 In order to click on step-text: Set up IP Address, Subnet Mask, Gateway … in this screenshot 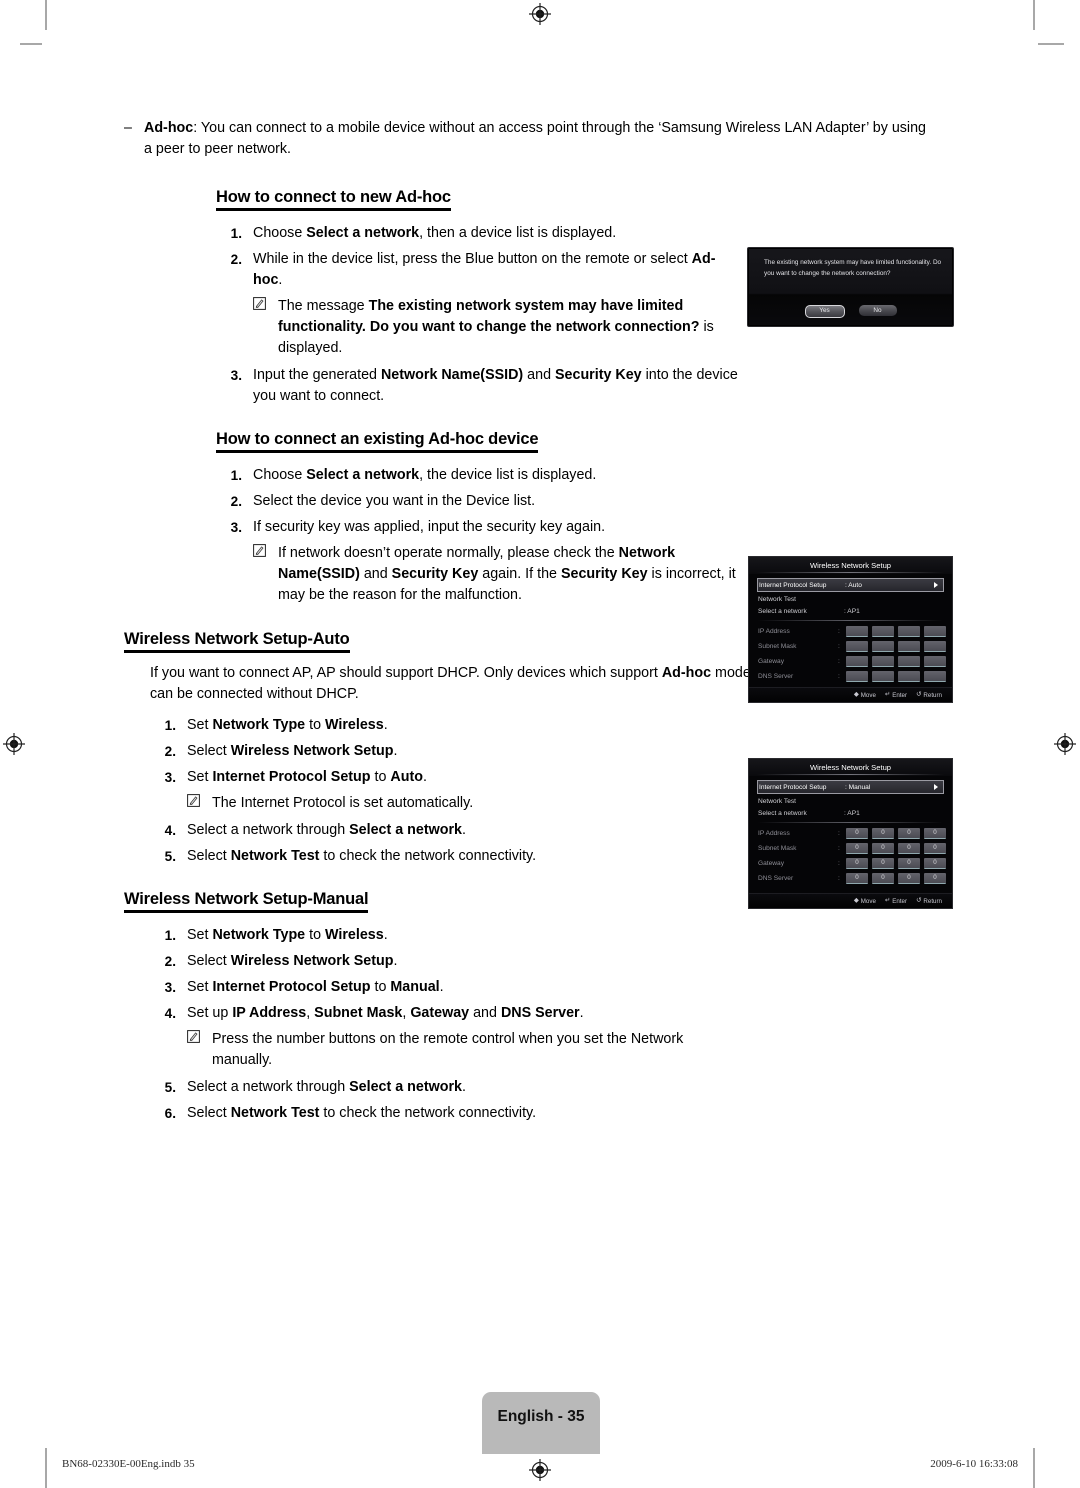, I will do `click(465, 1013)`.